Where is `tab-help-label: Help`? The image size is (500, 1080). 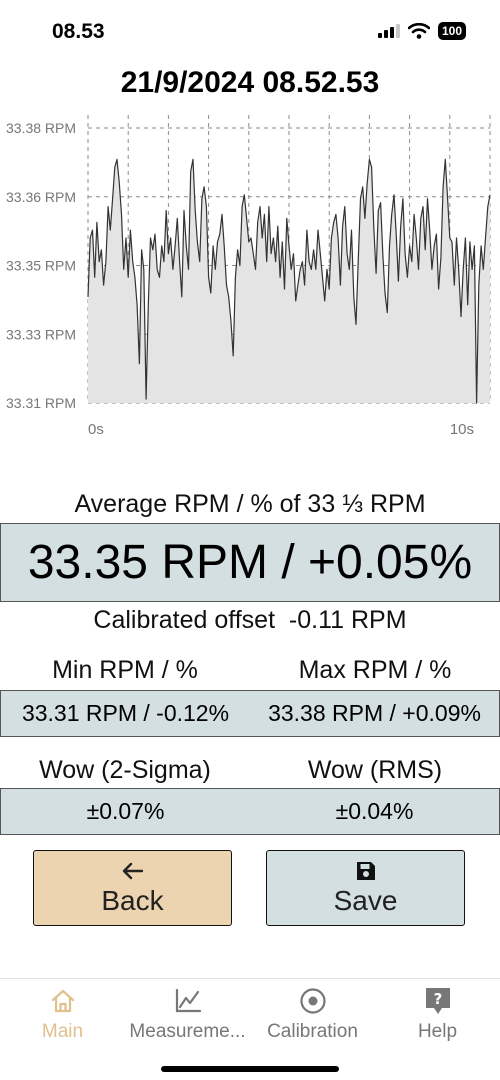
tab-help-label: Help is located at coordinates (437, 1031).